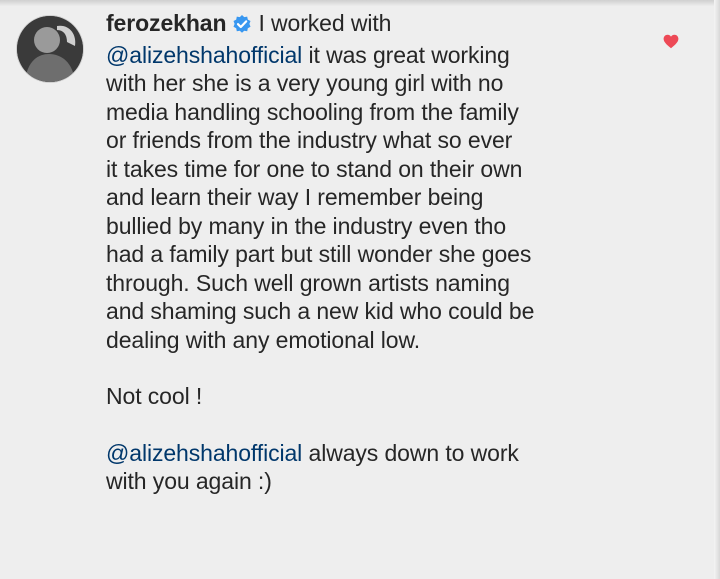 This screenshot has height=579, width=720. What do you see at coordinates (325, 23) in the screenshot?
I see `comment-intro: I worked with` at bounding box center [325, 23].